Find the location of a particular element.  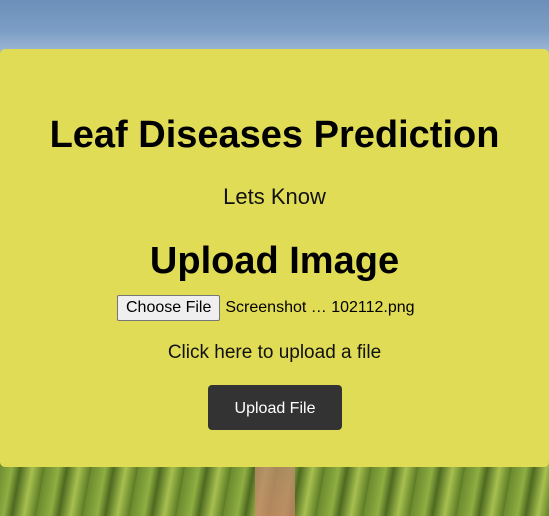

page-subtitle: Lets Know is located at coordinates (274, 196).